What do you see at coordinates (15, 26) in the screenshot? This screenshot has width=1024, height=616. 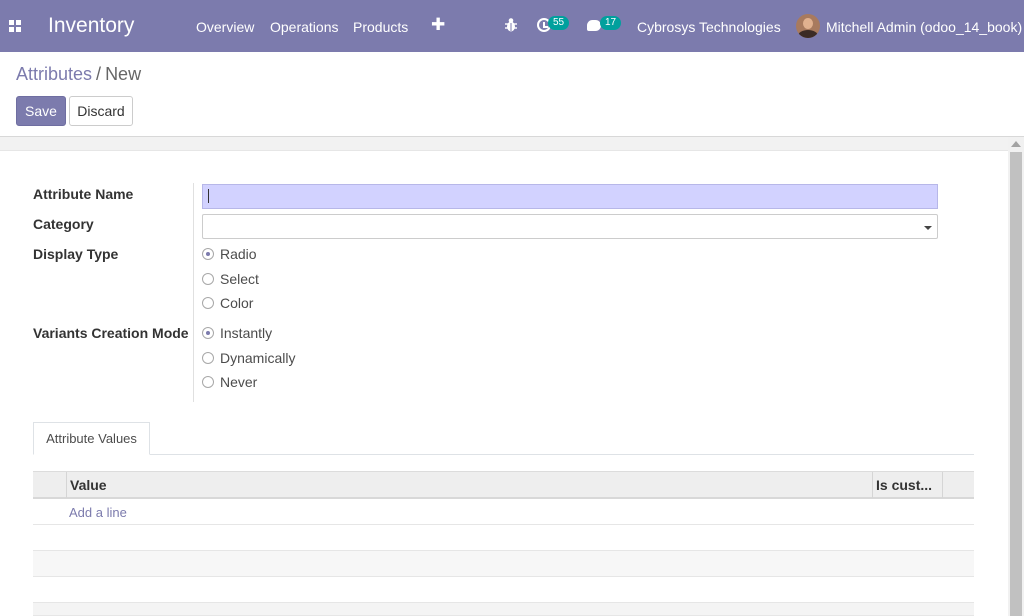 I see `apps-grid-icon` at bounding box center [15, 26].